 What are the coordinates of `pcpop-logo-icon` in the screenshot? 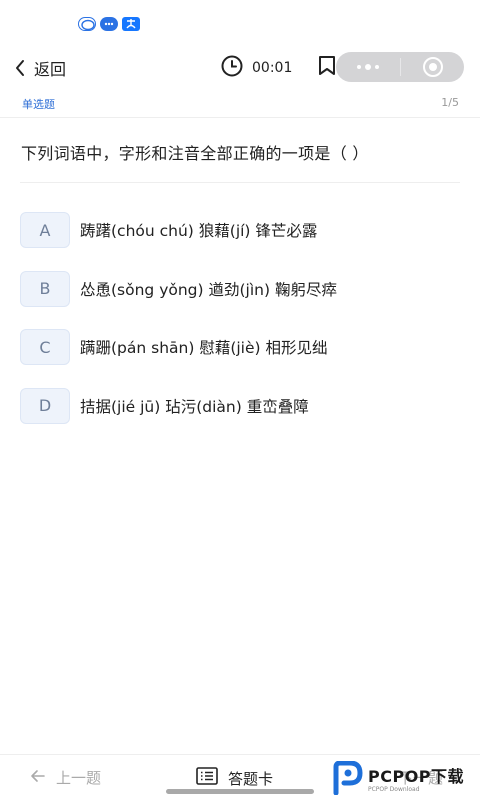 It's located at (348, 778).